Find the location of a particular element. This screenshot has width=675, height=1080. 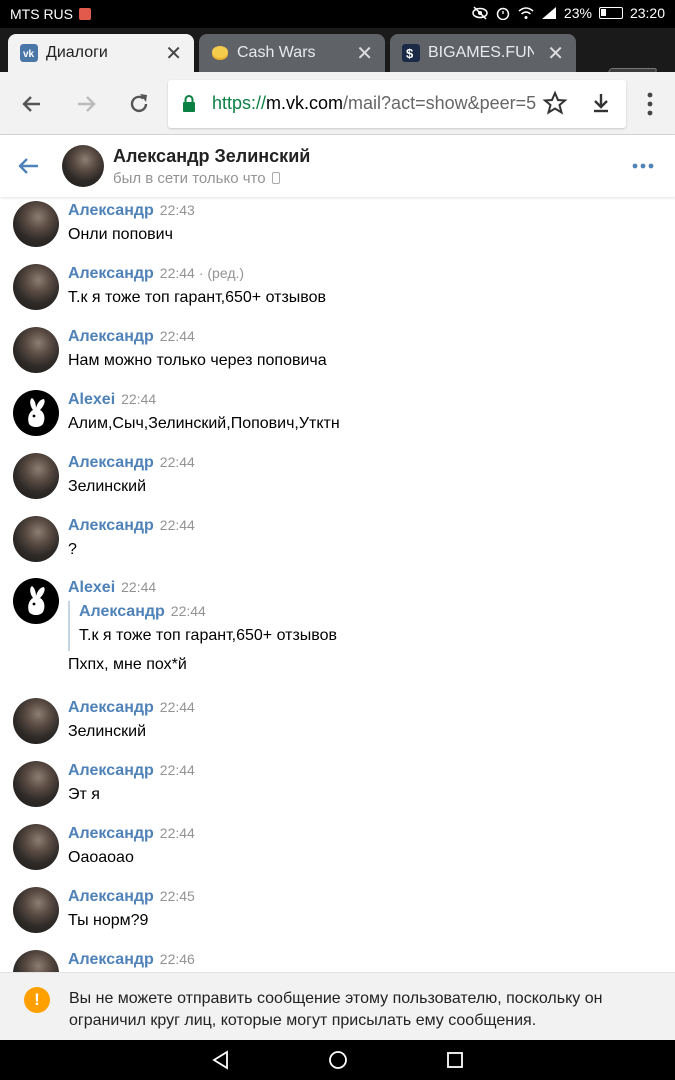

carrier-label: MTS RUS is located at coordinates (50, 14).